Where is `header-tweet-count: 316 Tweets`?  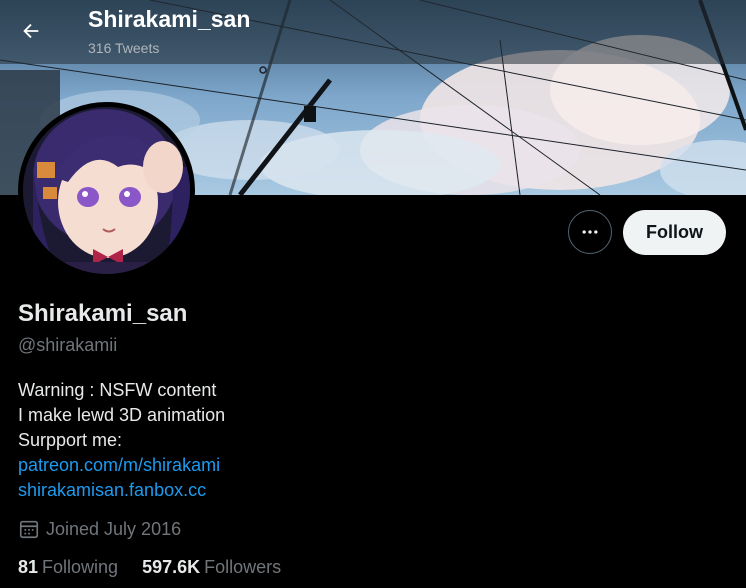 header-tweet-count: 316 Tweets is located at coordinates (124, 48).